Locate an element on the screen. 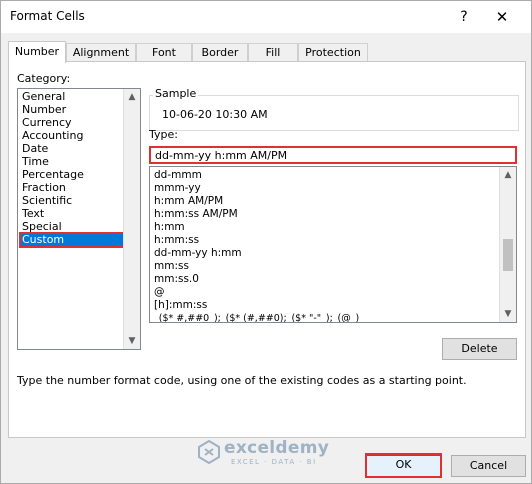  category-item-percentage: Percentage is located at coordinates (71, 174).